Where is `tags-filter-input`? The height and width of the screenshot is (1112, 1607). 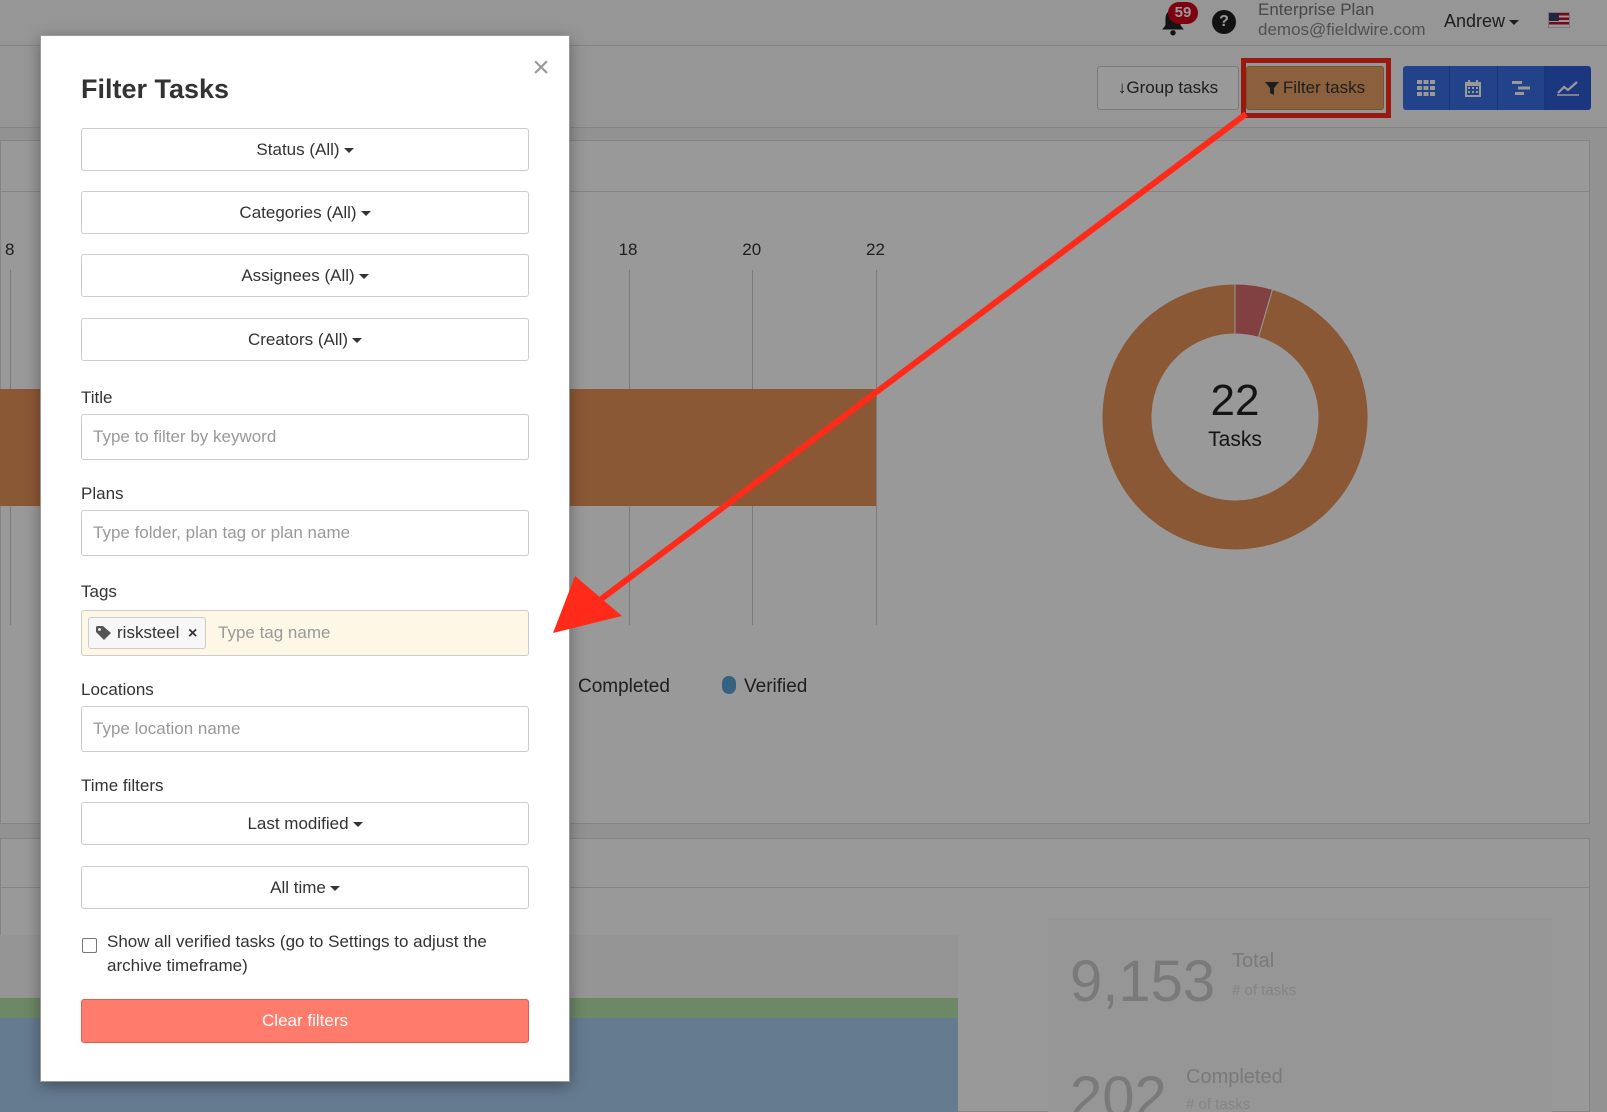 tags-filter-input is located at coordinates (363, 633).